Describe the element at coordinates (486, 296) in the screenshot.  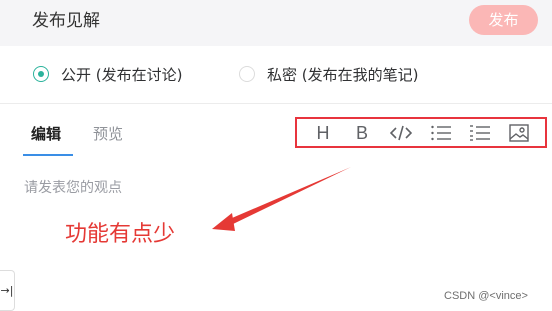
I see `watermark: CSDN @<vince>` at that location.